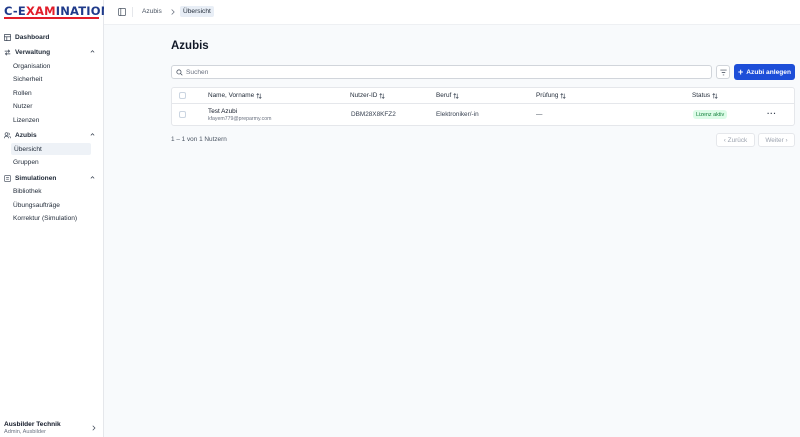  Describe the element at coordinates (223, 111) in the screenshot. I see `cell-name: Test Azubi` at that location.